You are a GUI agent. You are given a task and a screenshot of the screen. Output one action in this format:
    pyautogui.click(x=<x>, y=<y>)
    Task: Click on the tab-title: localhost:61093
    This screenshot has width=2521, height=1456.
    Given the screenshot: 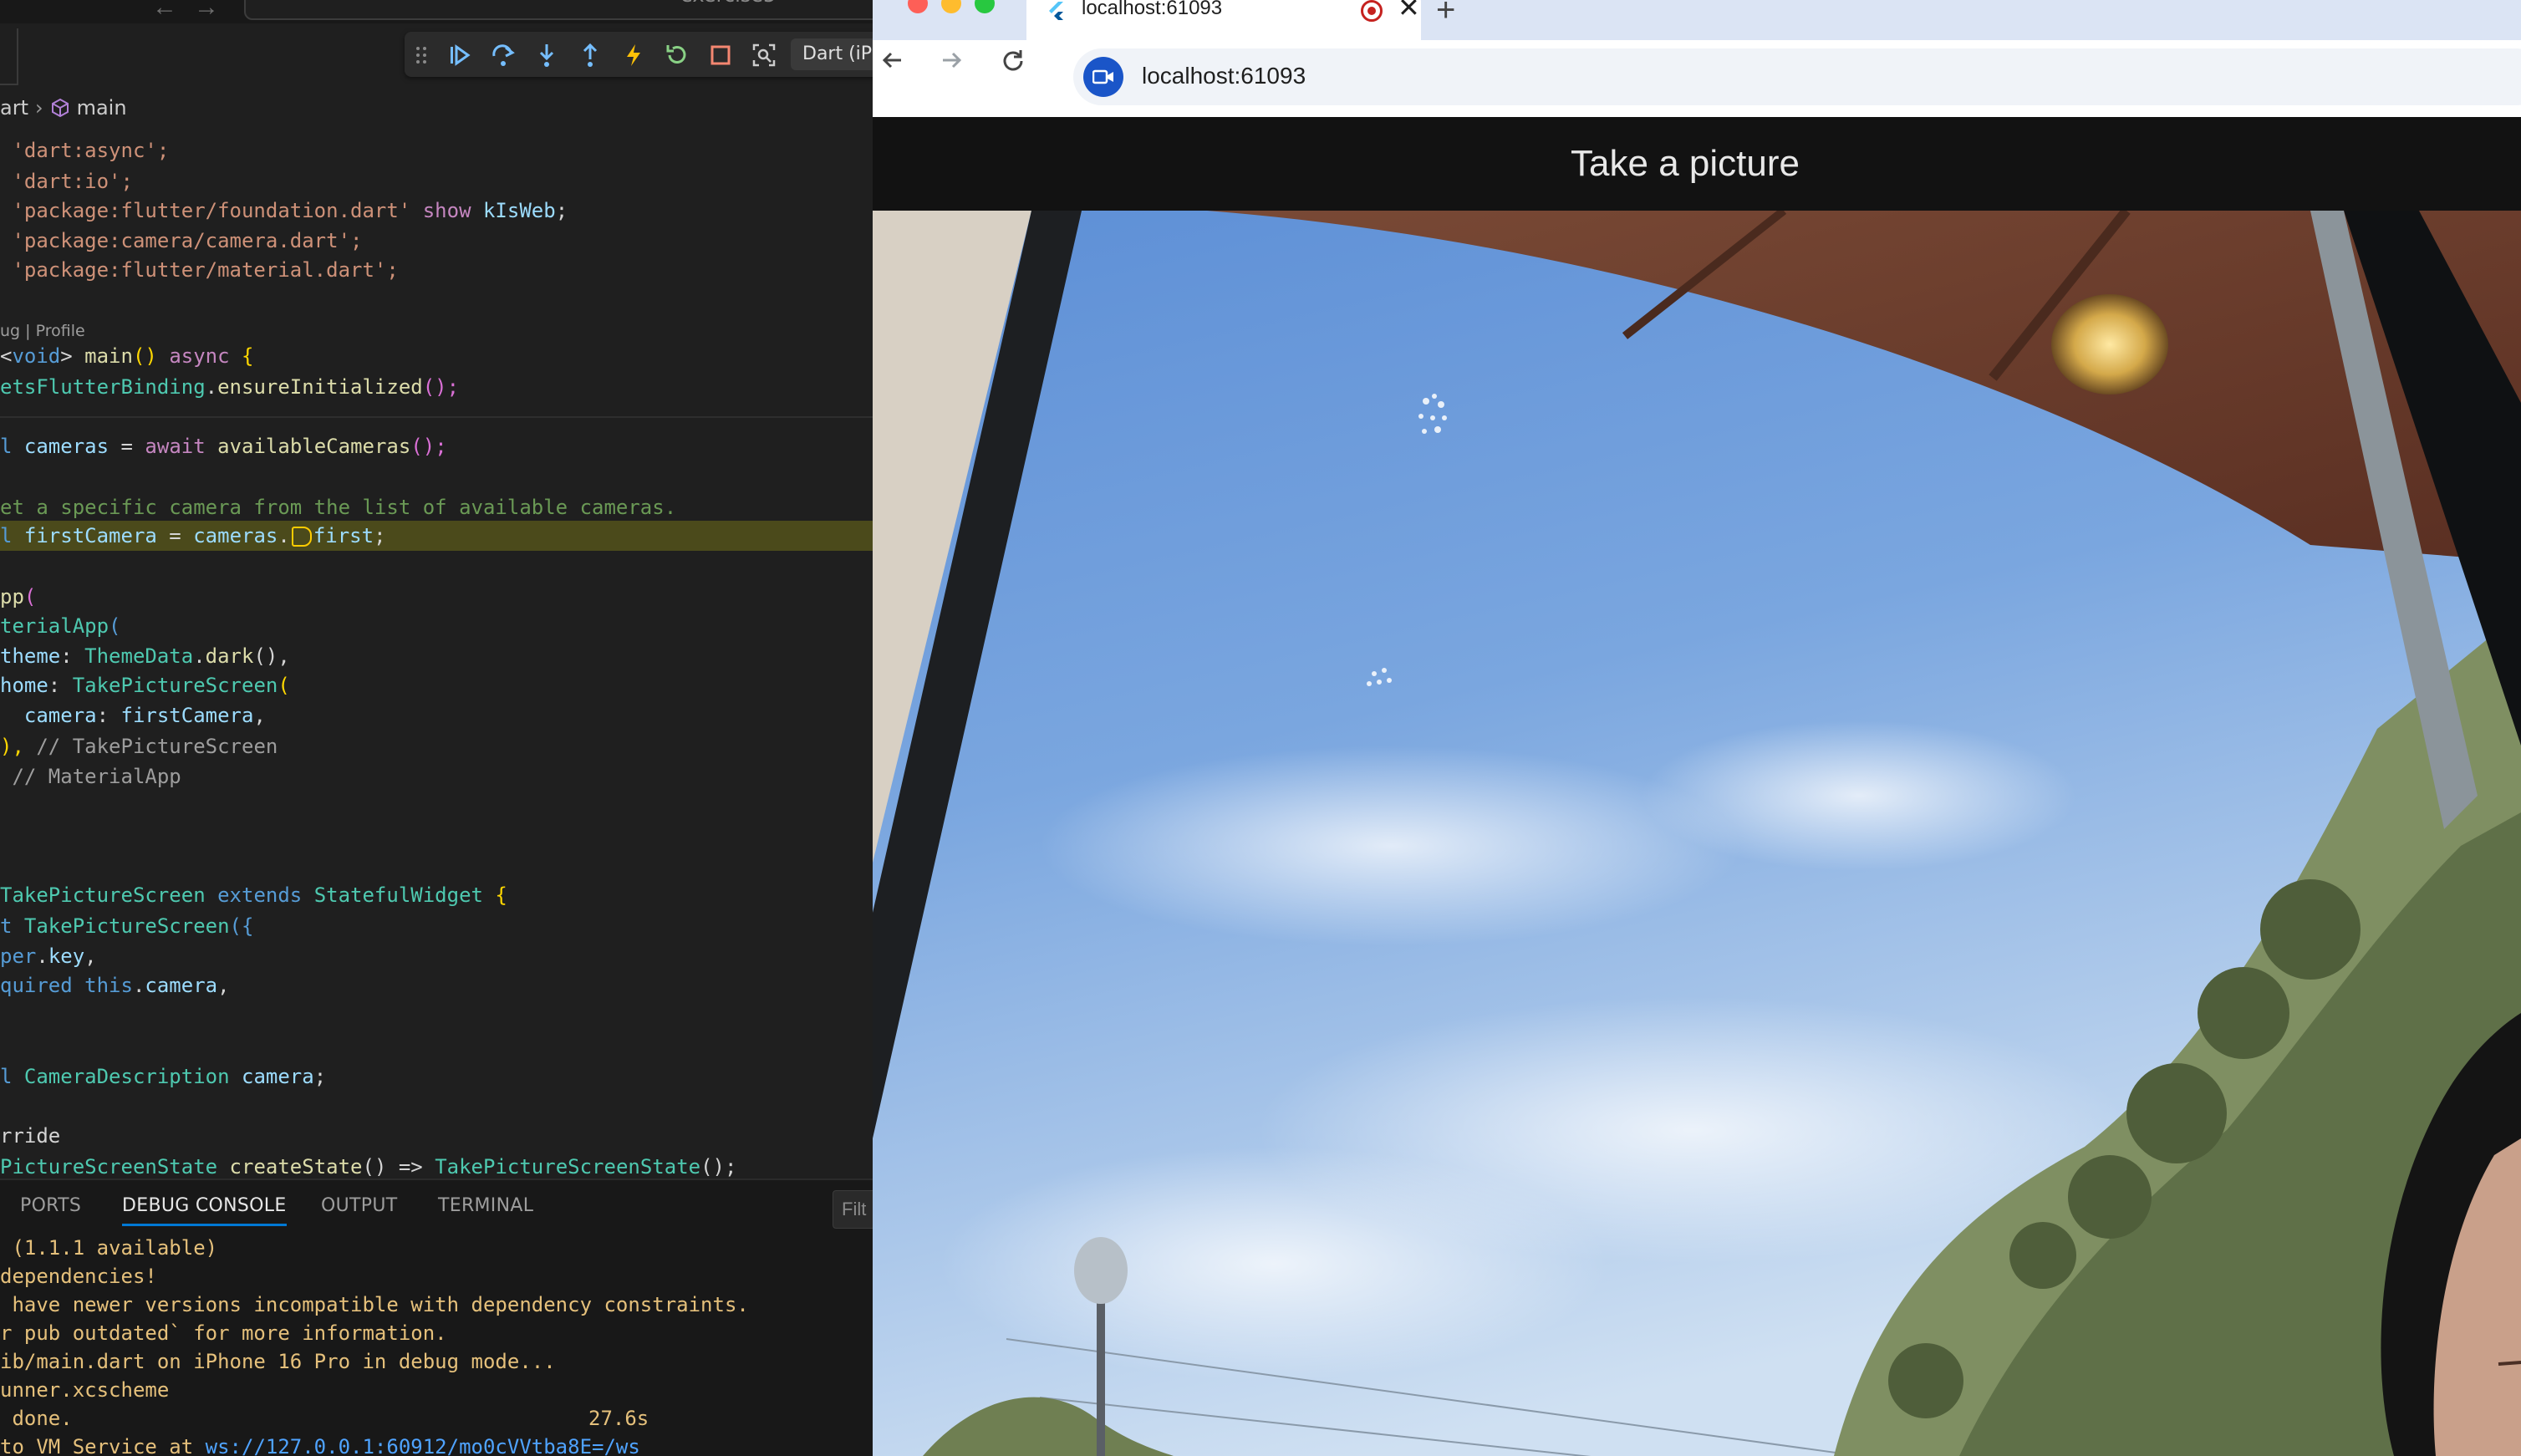 What is the action you would take?
    pyautogui.click(x=1152, y=9)
    